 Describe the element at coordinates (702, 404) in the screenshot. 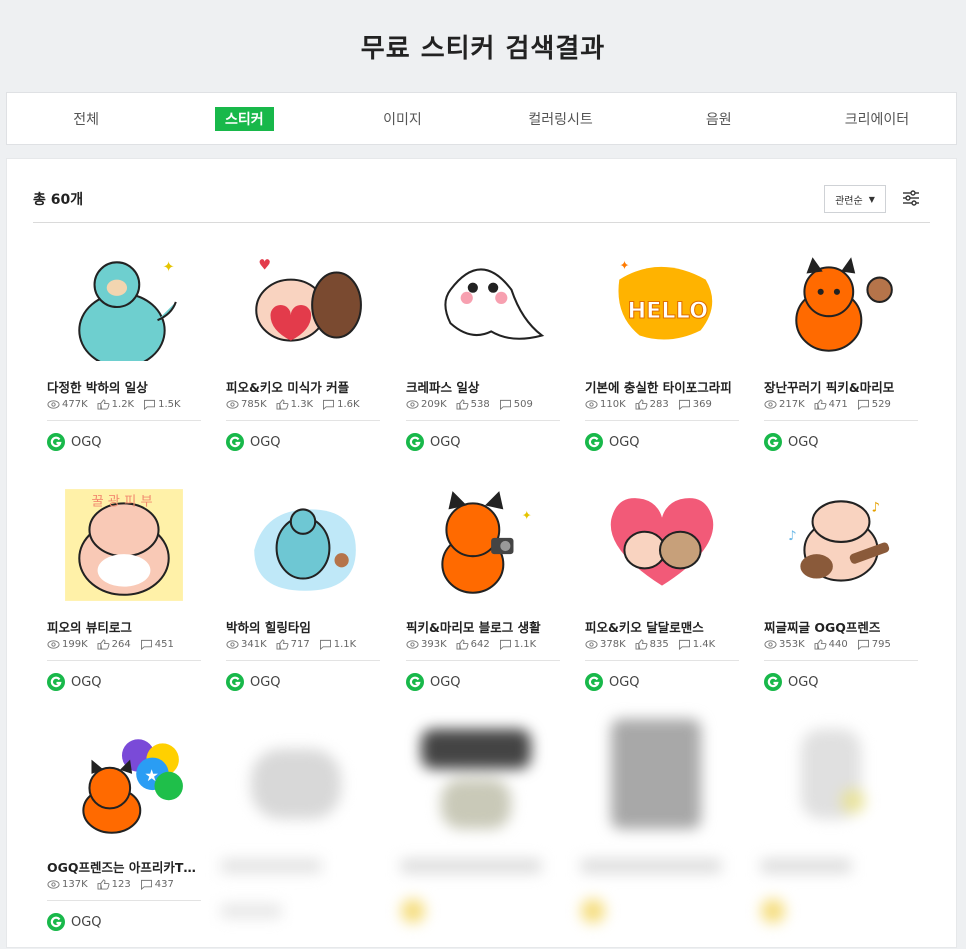

I see `comment-count-value: 369` at that location.